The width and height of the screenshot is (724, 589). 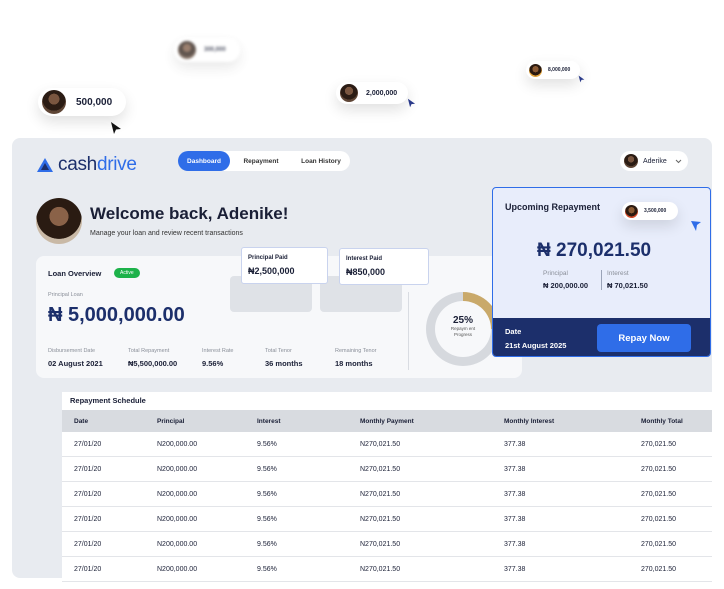 I want to click on tab-dashboard: Dashboard, so click(x=204, y=161).